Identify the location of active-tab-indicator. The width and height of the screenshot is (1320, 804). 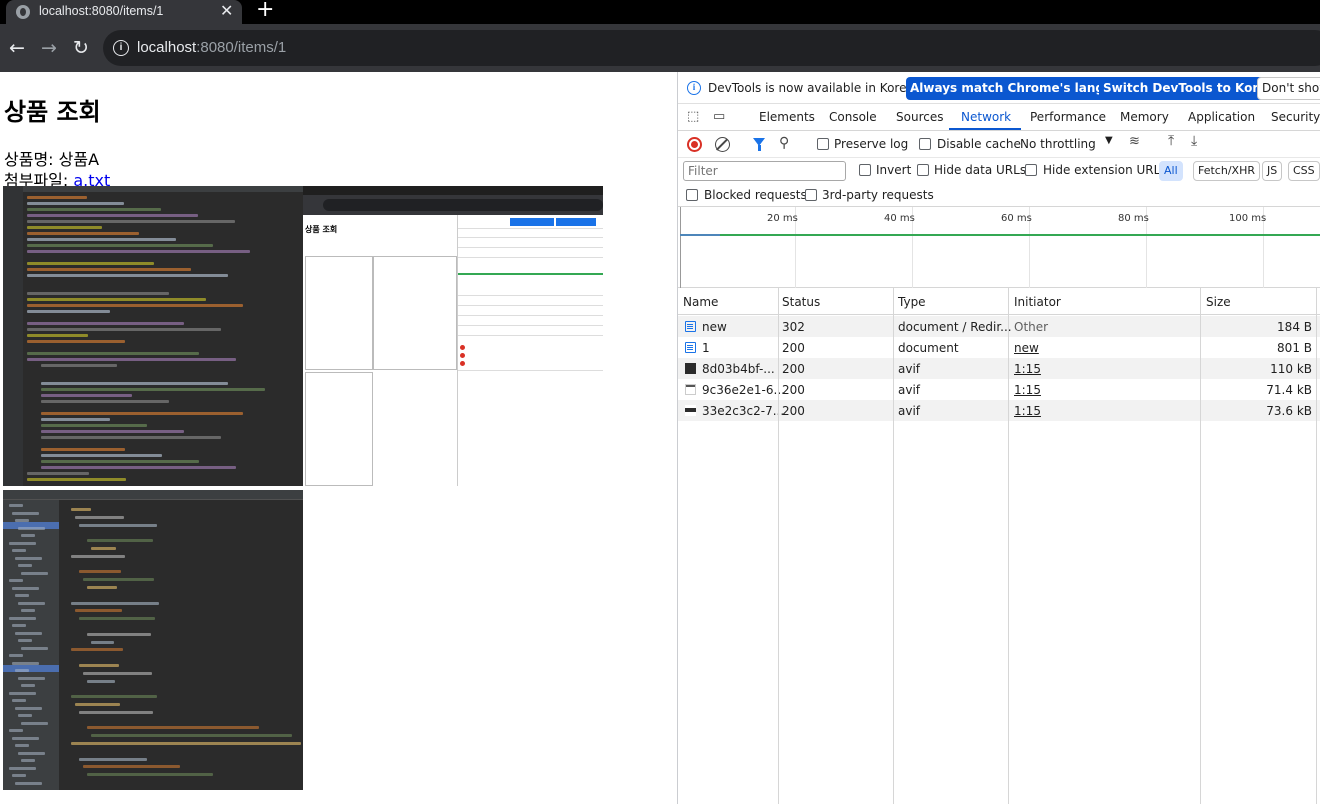
(985, 129).